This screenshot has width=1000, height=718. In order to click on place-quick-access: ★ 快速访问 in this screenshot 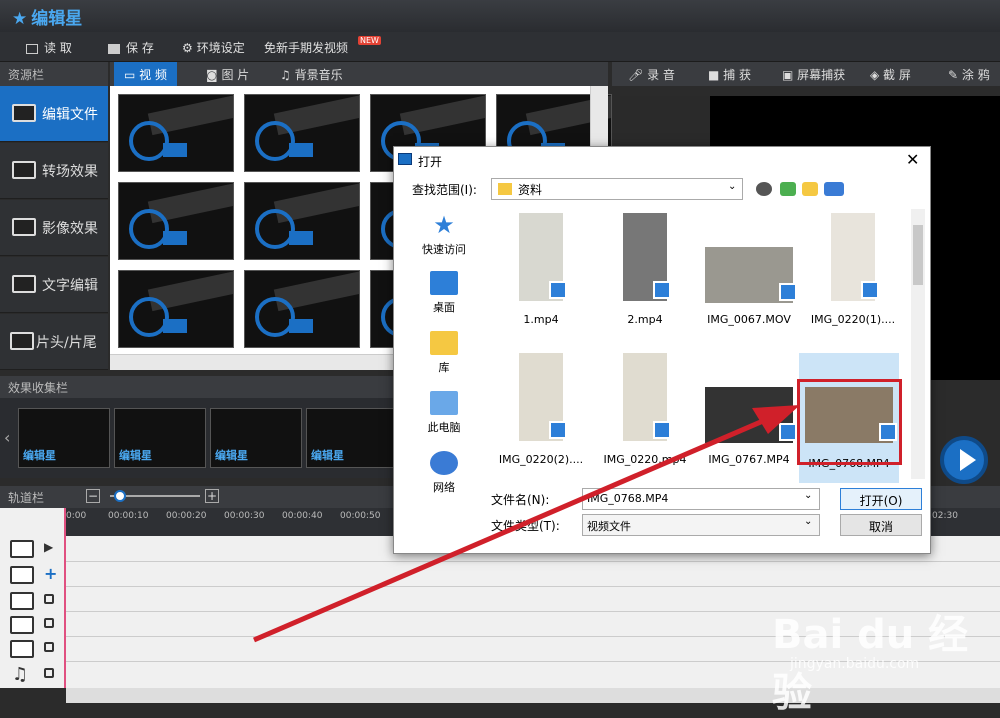, I will do `click(444, 235)`.